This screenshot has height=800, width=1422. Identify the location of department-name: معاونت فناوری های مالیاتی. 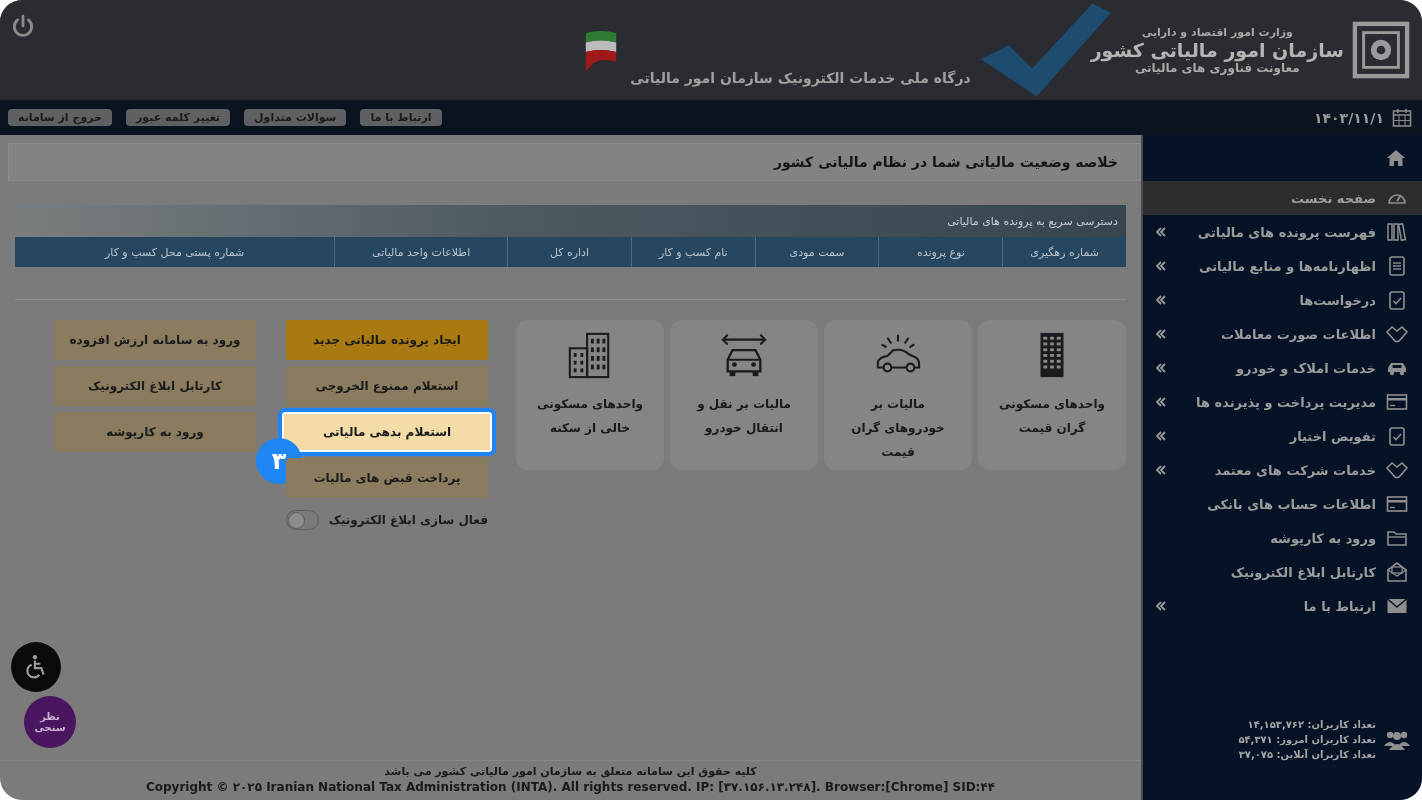
(1217, 67).